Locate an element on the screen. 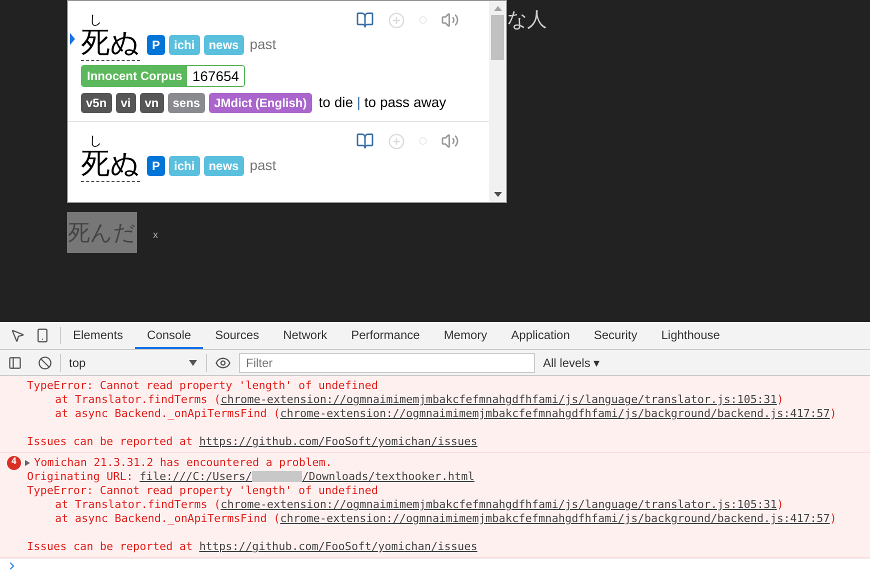 The width and height of the screenshot is (870, 573). context-dropdown: top is located at coordinates (131, 363).